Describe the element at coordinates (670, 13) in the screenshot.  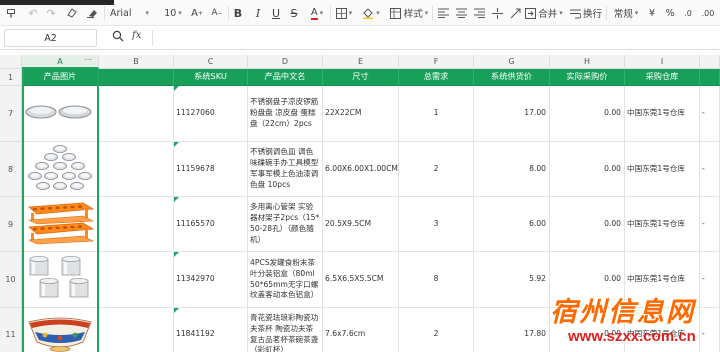
I see `percent-icon: %` at that location.